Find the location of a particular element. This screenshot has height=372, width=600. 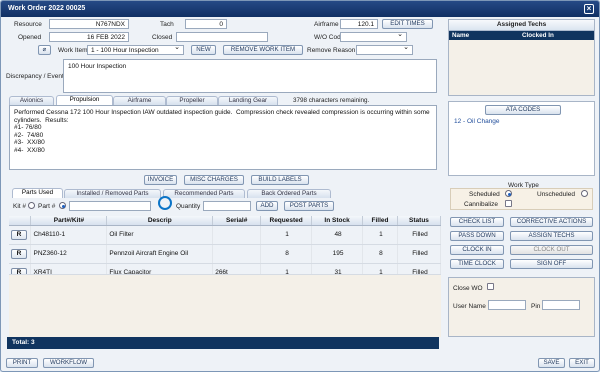

opened-field: 16 FEB 2022 is located at coordinates (89, 37).